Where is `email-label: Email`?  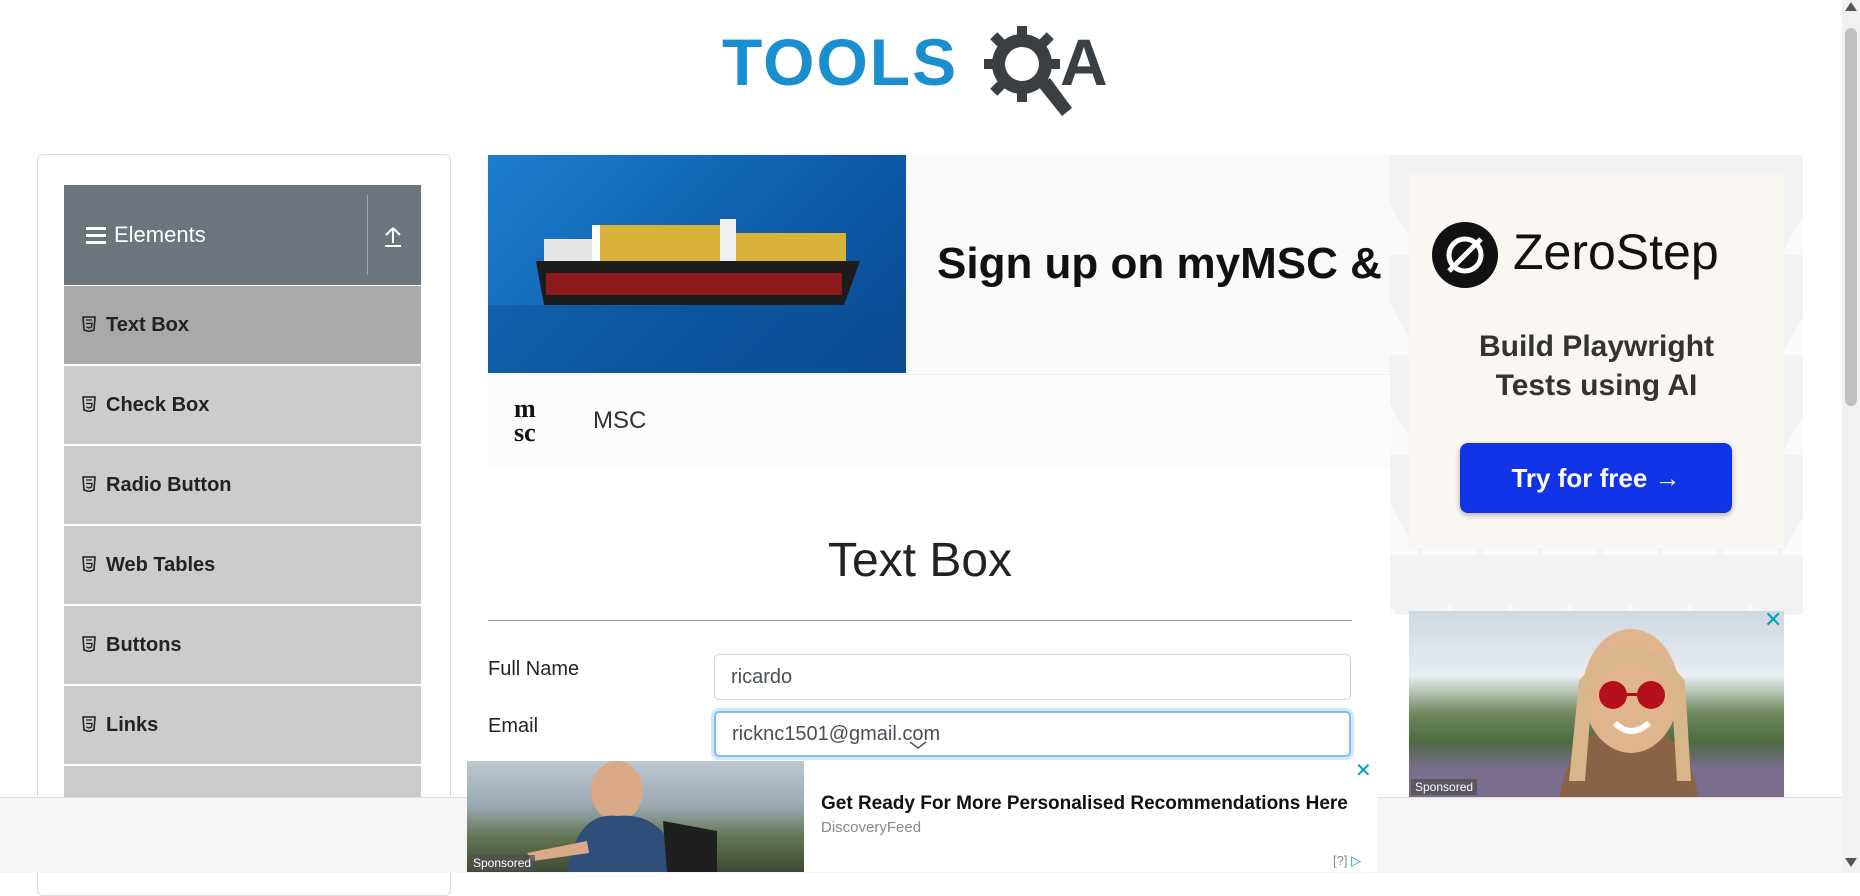
email-label: Email is located at coordinates (513, 726).